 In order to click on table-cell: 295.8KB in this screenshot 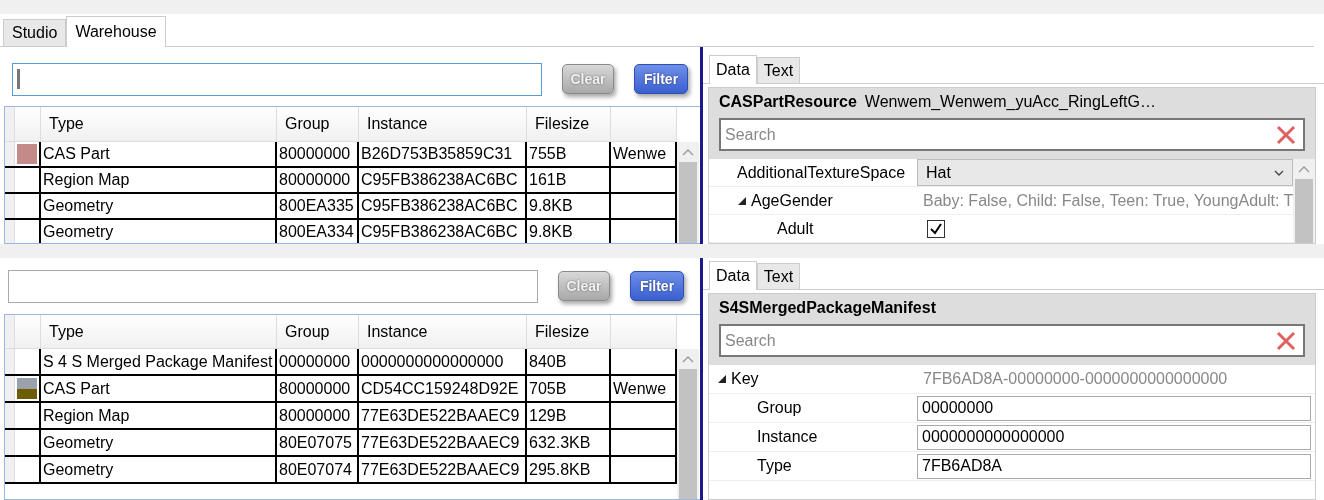, I will do `click(569, 469)`.